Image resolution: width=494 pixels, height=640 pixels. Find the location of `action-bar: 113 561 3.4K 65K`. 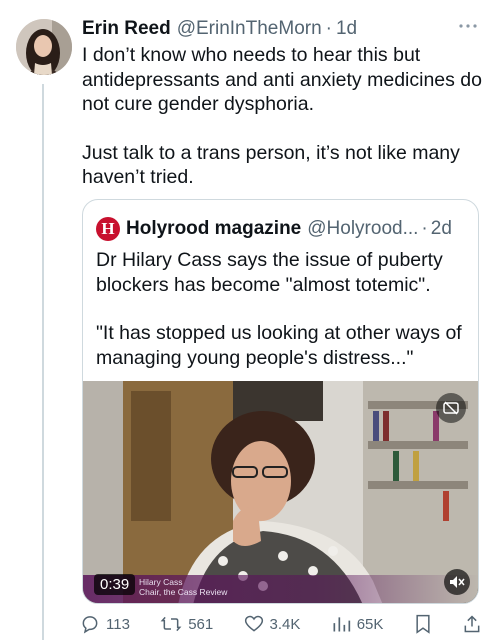

action-bar: 113 561 3.4K 65K is located at coordinates (281, 624).